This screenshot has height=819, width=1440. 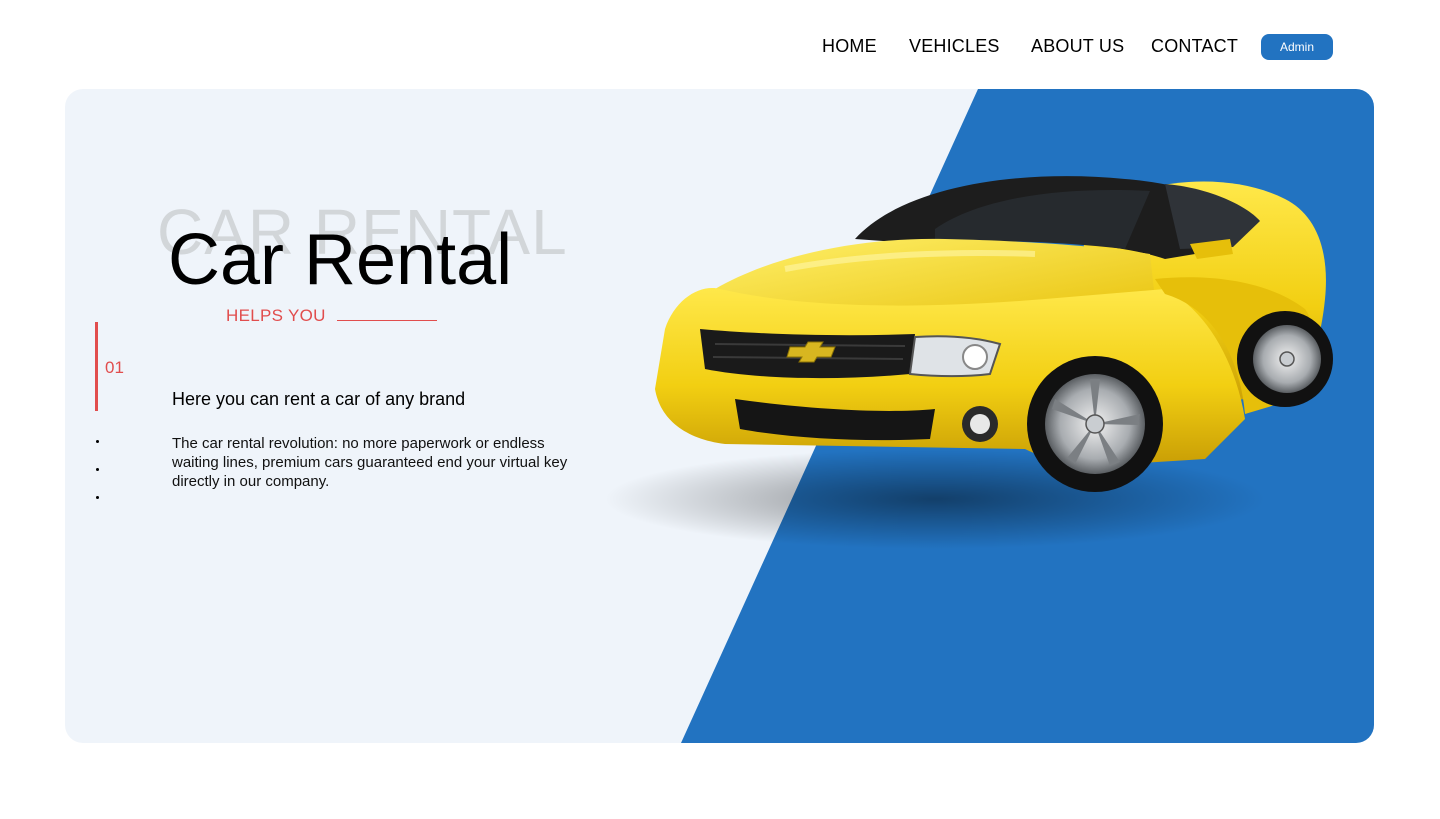 What do you see at coordinates (1077, 46) in the screenshot?
I see `nav-about-us-link: ABOUT US` at bounding box center [1077, 46].